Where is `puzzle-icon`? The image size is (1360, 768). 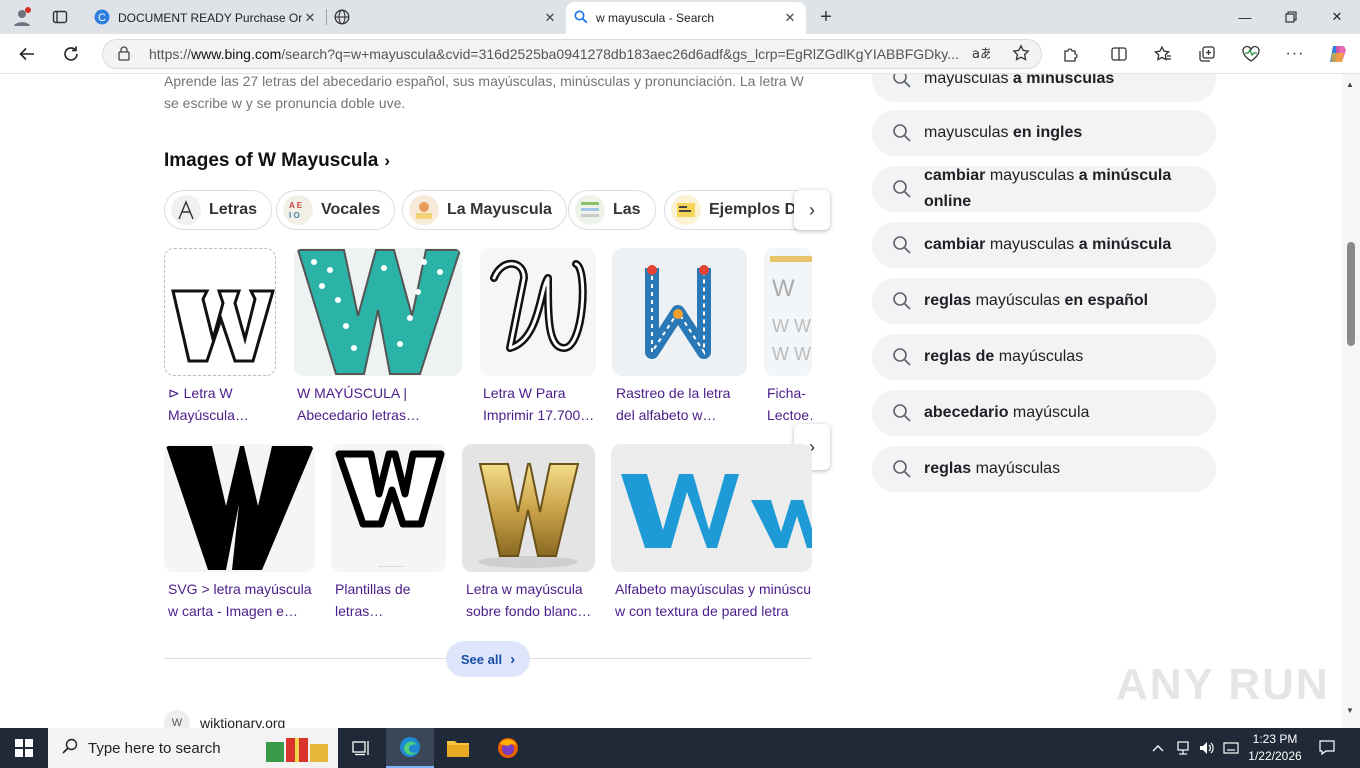 puzzle-icon is located at coordinates (1071, 54).